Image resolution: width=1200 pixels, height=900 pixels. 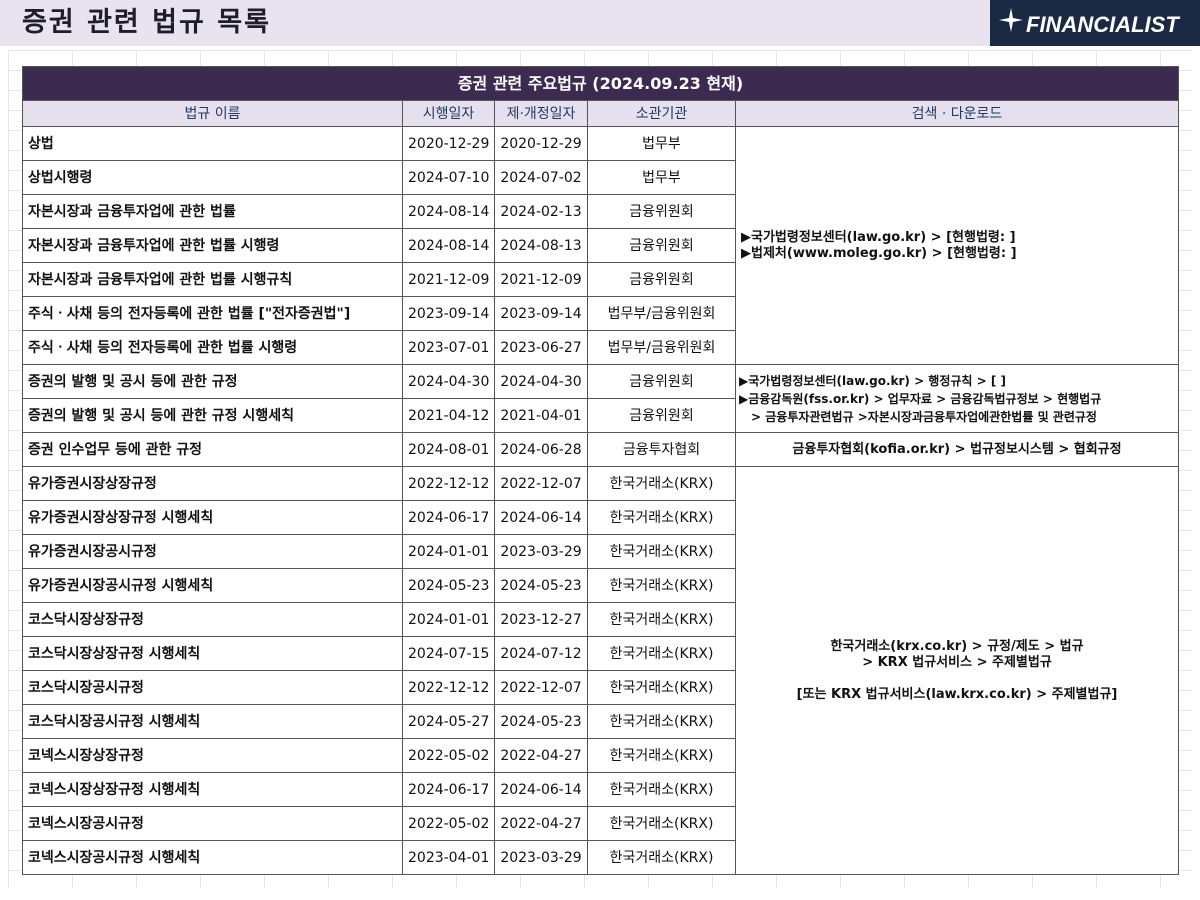 I want to click on amend-date-cell: 2024-08-13, so click(x=541, y=245).